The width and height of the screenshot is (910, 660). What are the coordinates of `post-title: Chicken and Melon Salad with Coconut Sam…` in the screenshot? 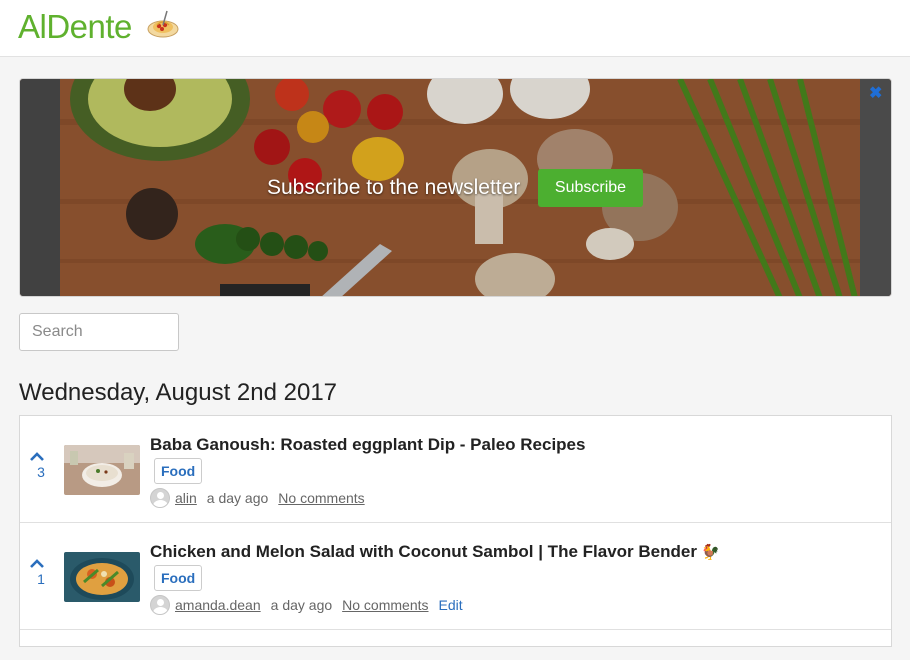 It's located at (435, 552).